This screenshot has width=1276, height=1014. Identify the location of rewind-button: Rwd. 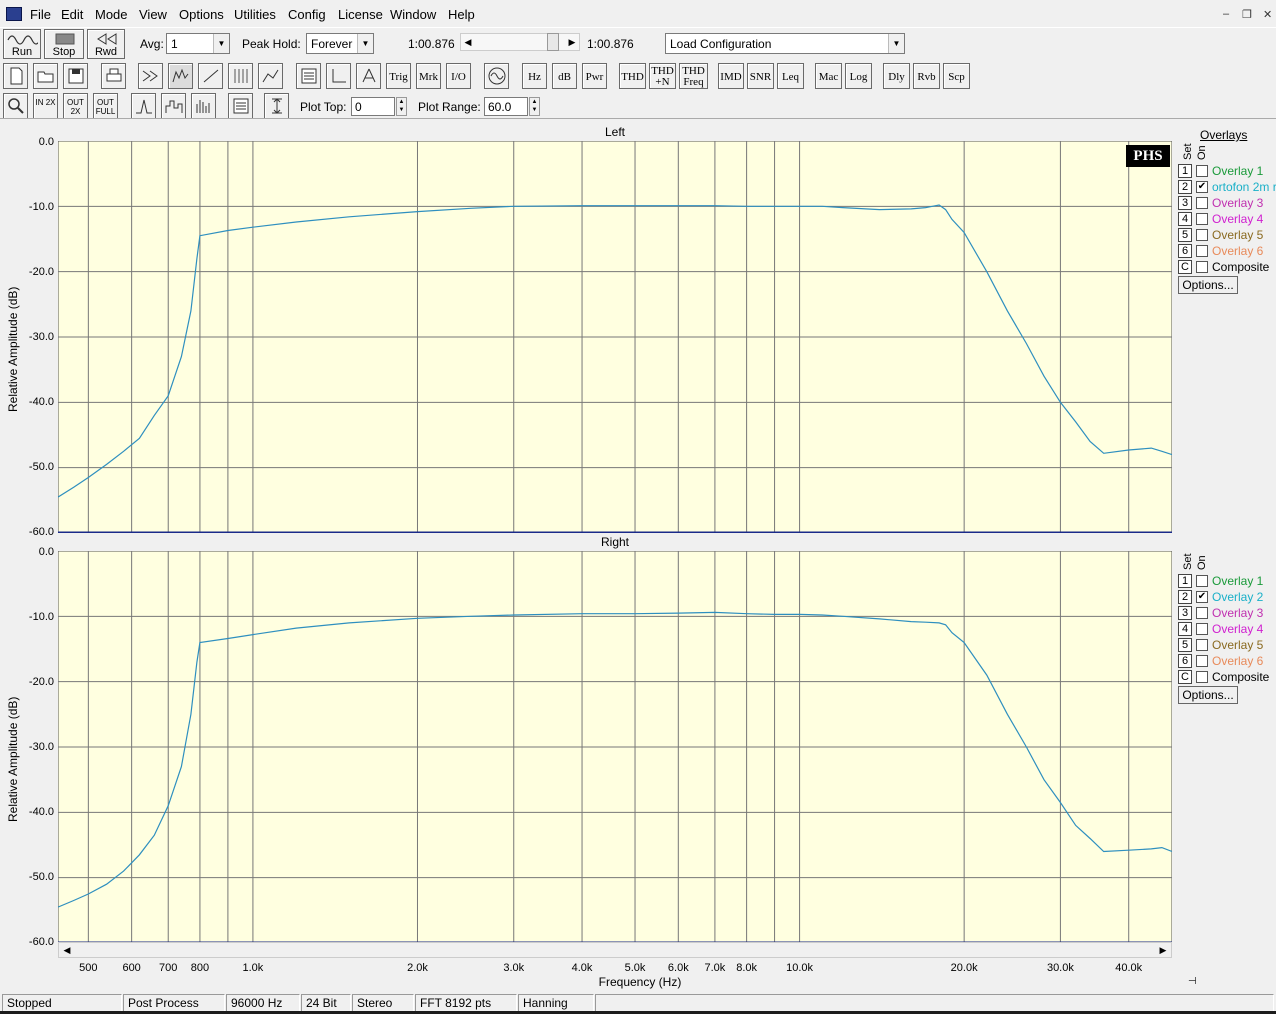
(106, 44).